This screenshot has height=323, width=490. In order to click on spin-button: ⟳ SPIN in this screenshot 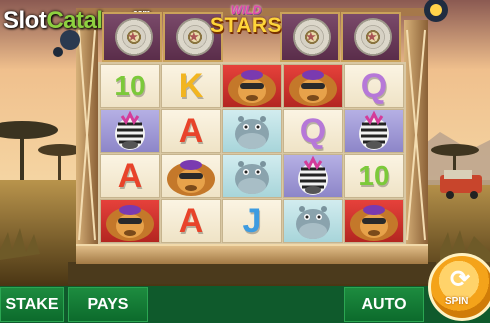, I will do `click(459, 287)`.